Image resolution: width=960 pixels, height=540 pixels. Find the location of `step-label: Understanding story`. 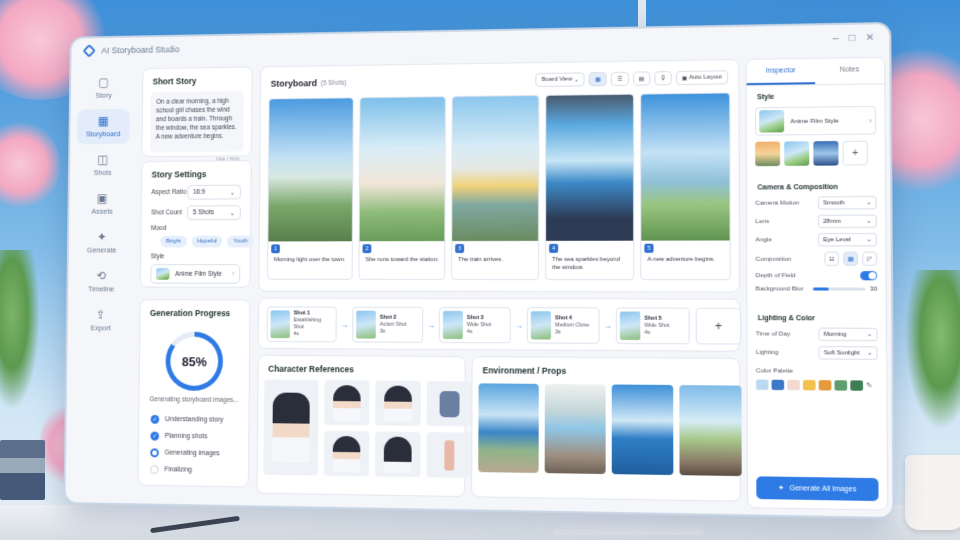

step-label: Understanding story is located at coordinates (194, 420).